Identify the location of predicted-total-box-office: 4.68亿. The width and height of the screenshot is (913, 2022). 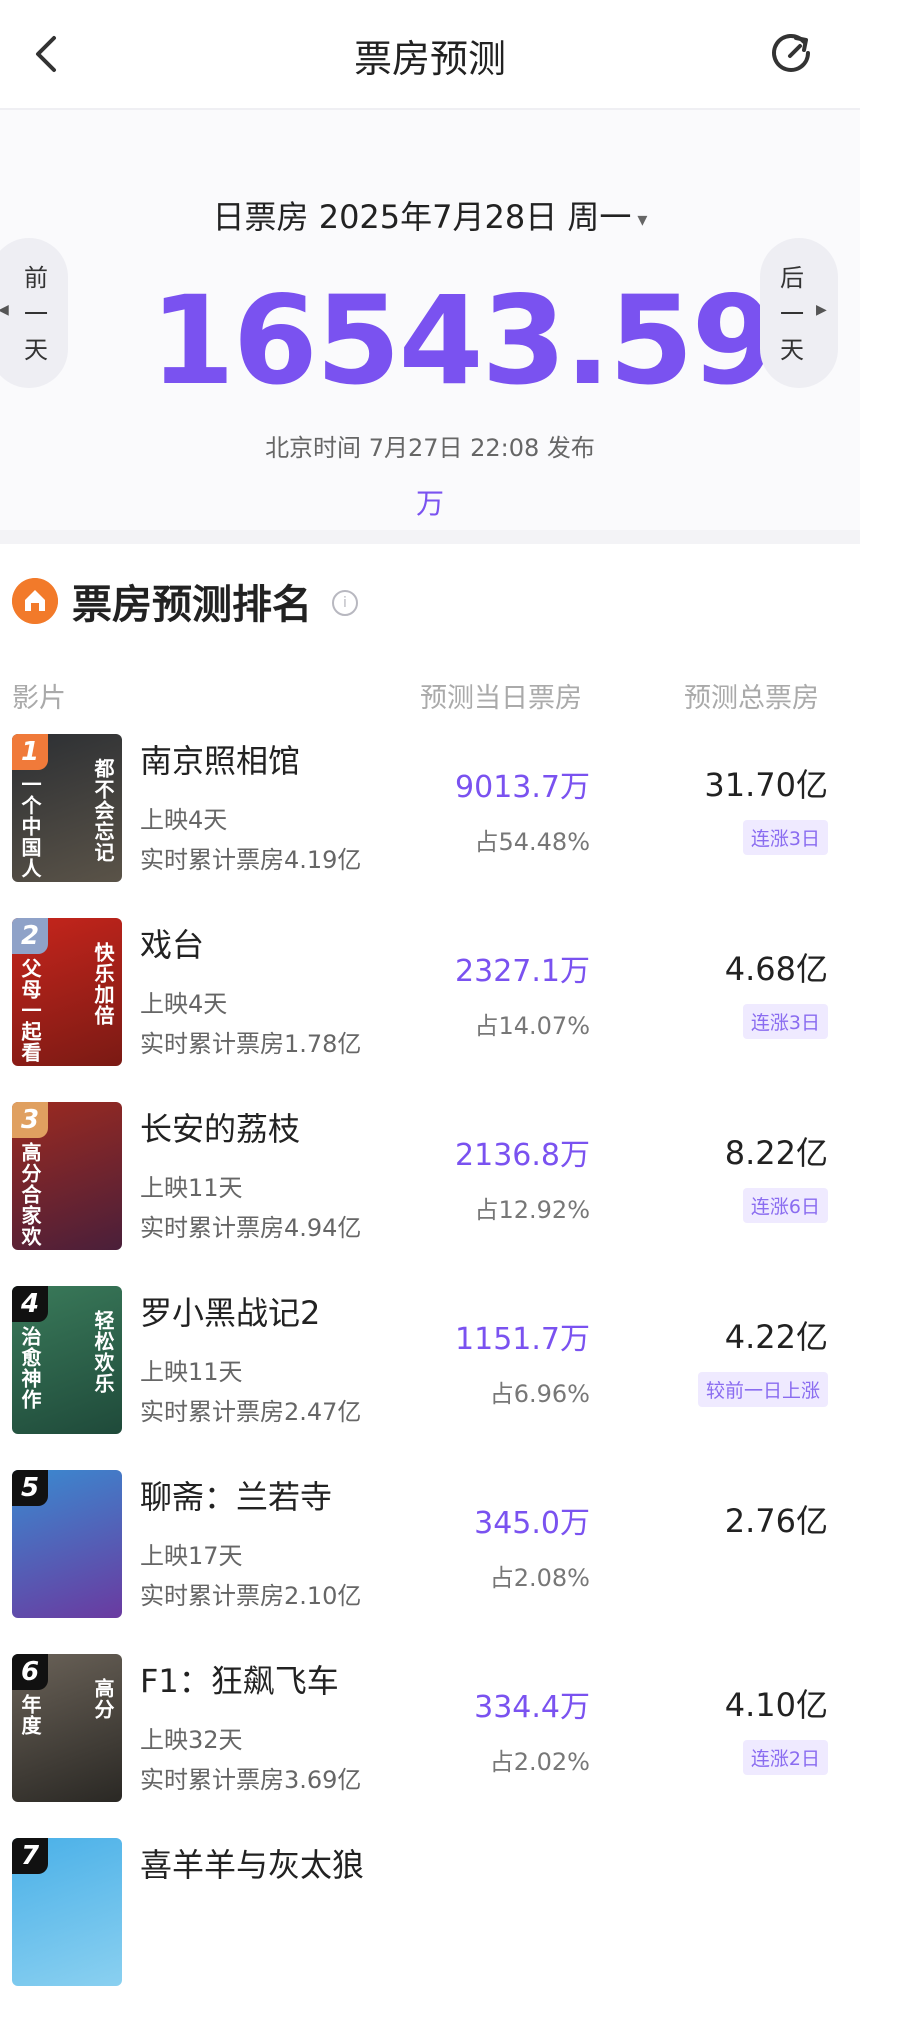
(776, 969).